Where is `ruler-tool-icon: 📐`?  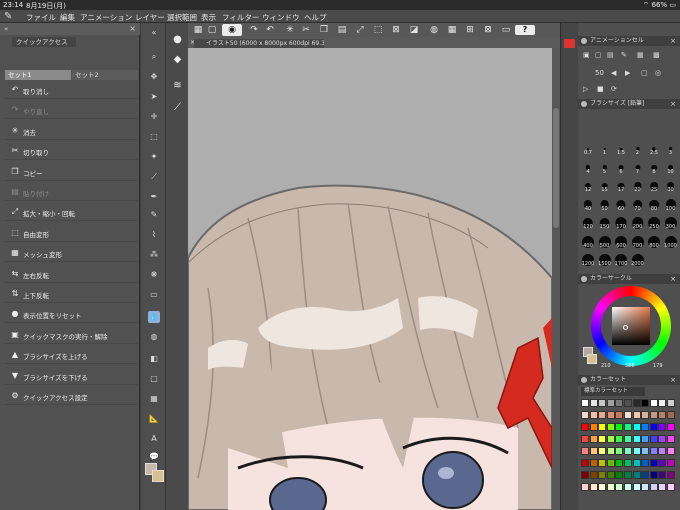
ruler-tool-icon: 📐 is located at coordinates (154, 419).